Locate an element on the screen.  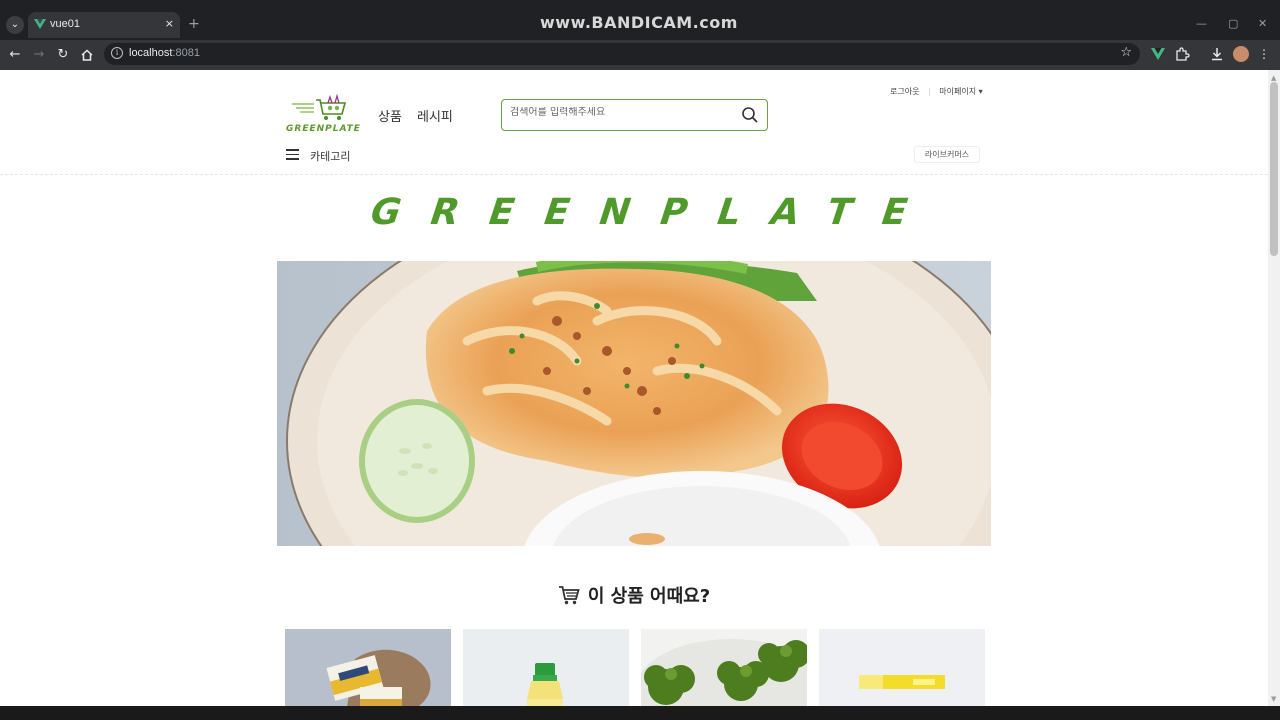
brand-word: GREENPLATE is located at coordinates (639, 210).